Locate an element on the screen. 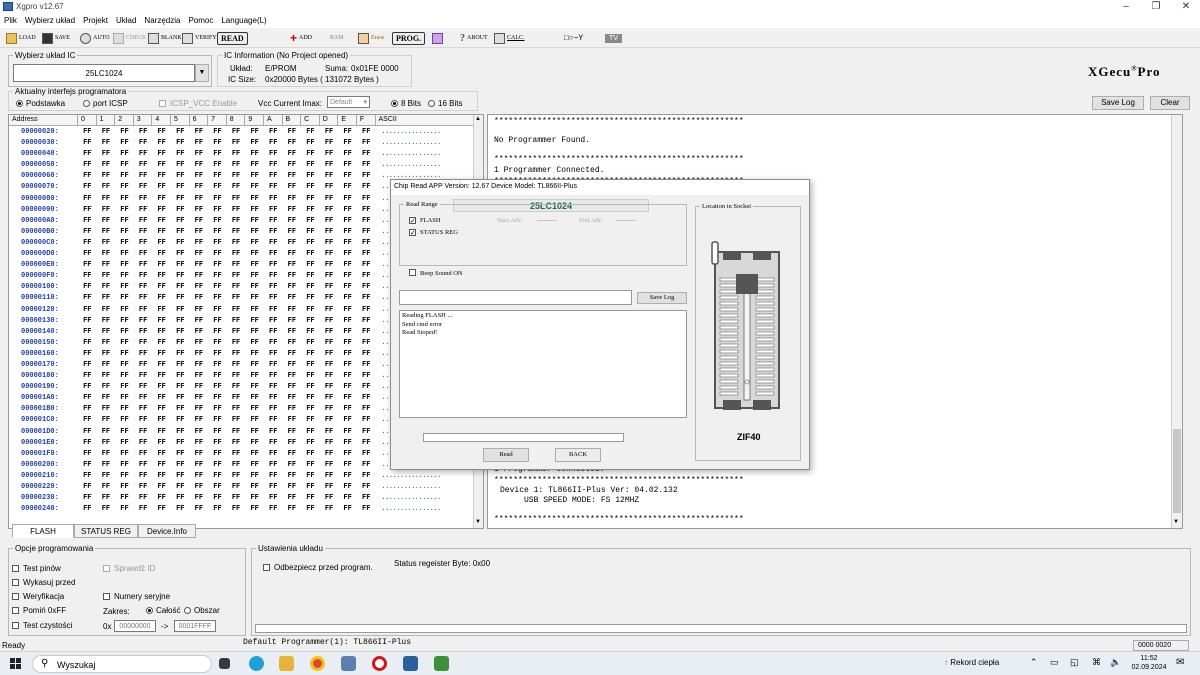  bits16-radio: 16 Bits is located at coordinates (445, 103).